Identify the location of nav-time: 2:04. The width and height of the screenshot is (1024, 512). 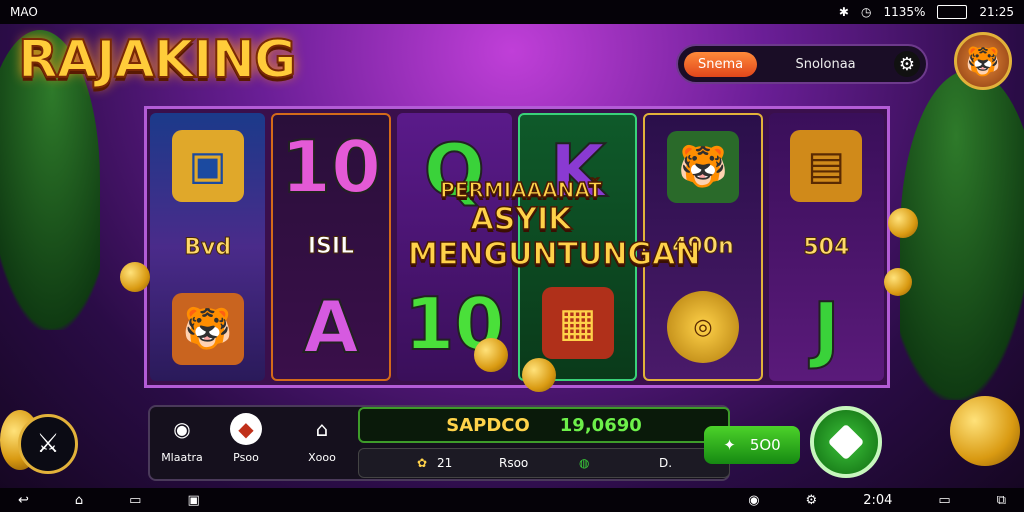
(878, 500).